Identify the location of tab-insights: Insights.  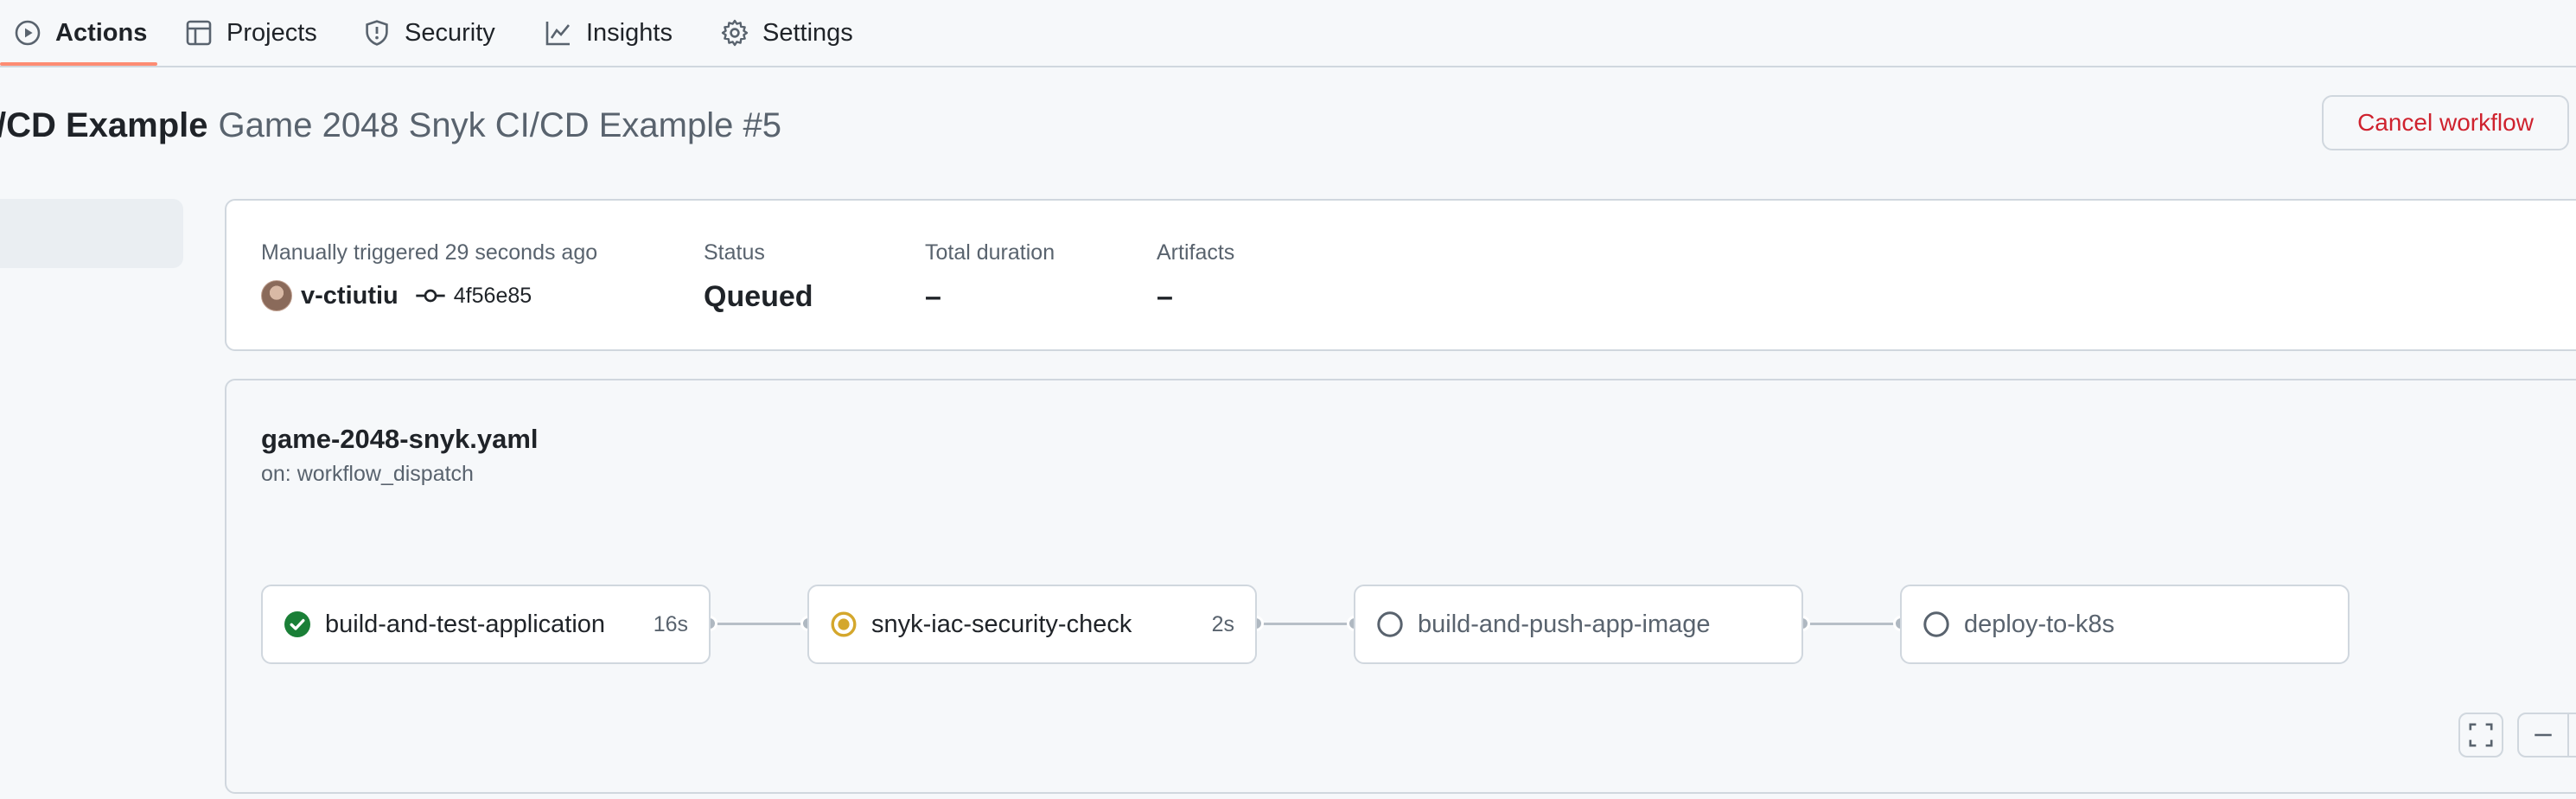
(609, 33).